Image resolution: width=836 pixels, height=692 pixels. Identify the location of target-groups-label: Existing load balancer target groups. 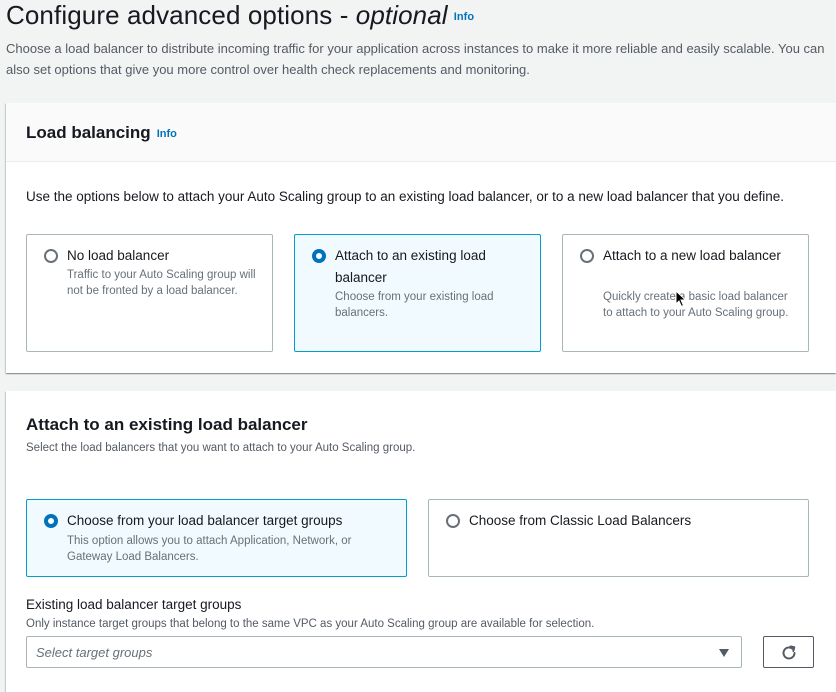
(134, 604).